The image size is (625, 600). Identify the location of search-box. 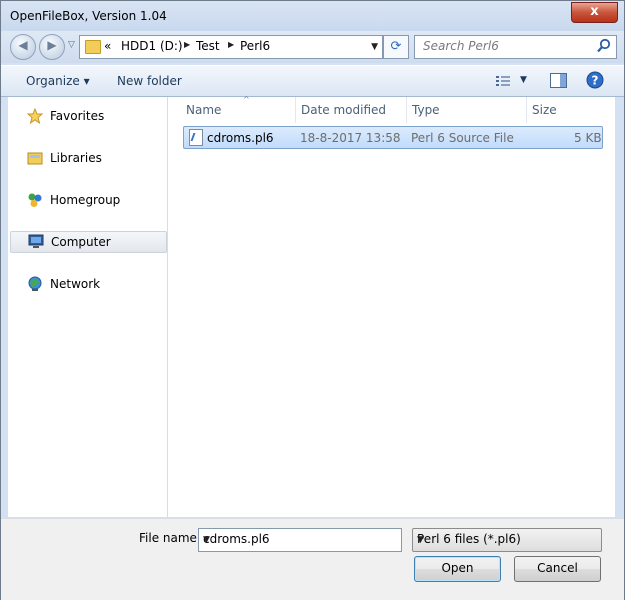
(515, 47).